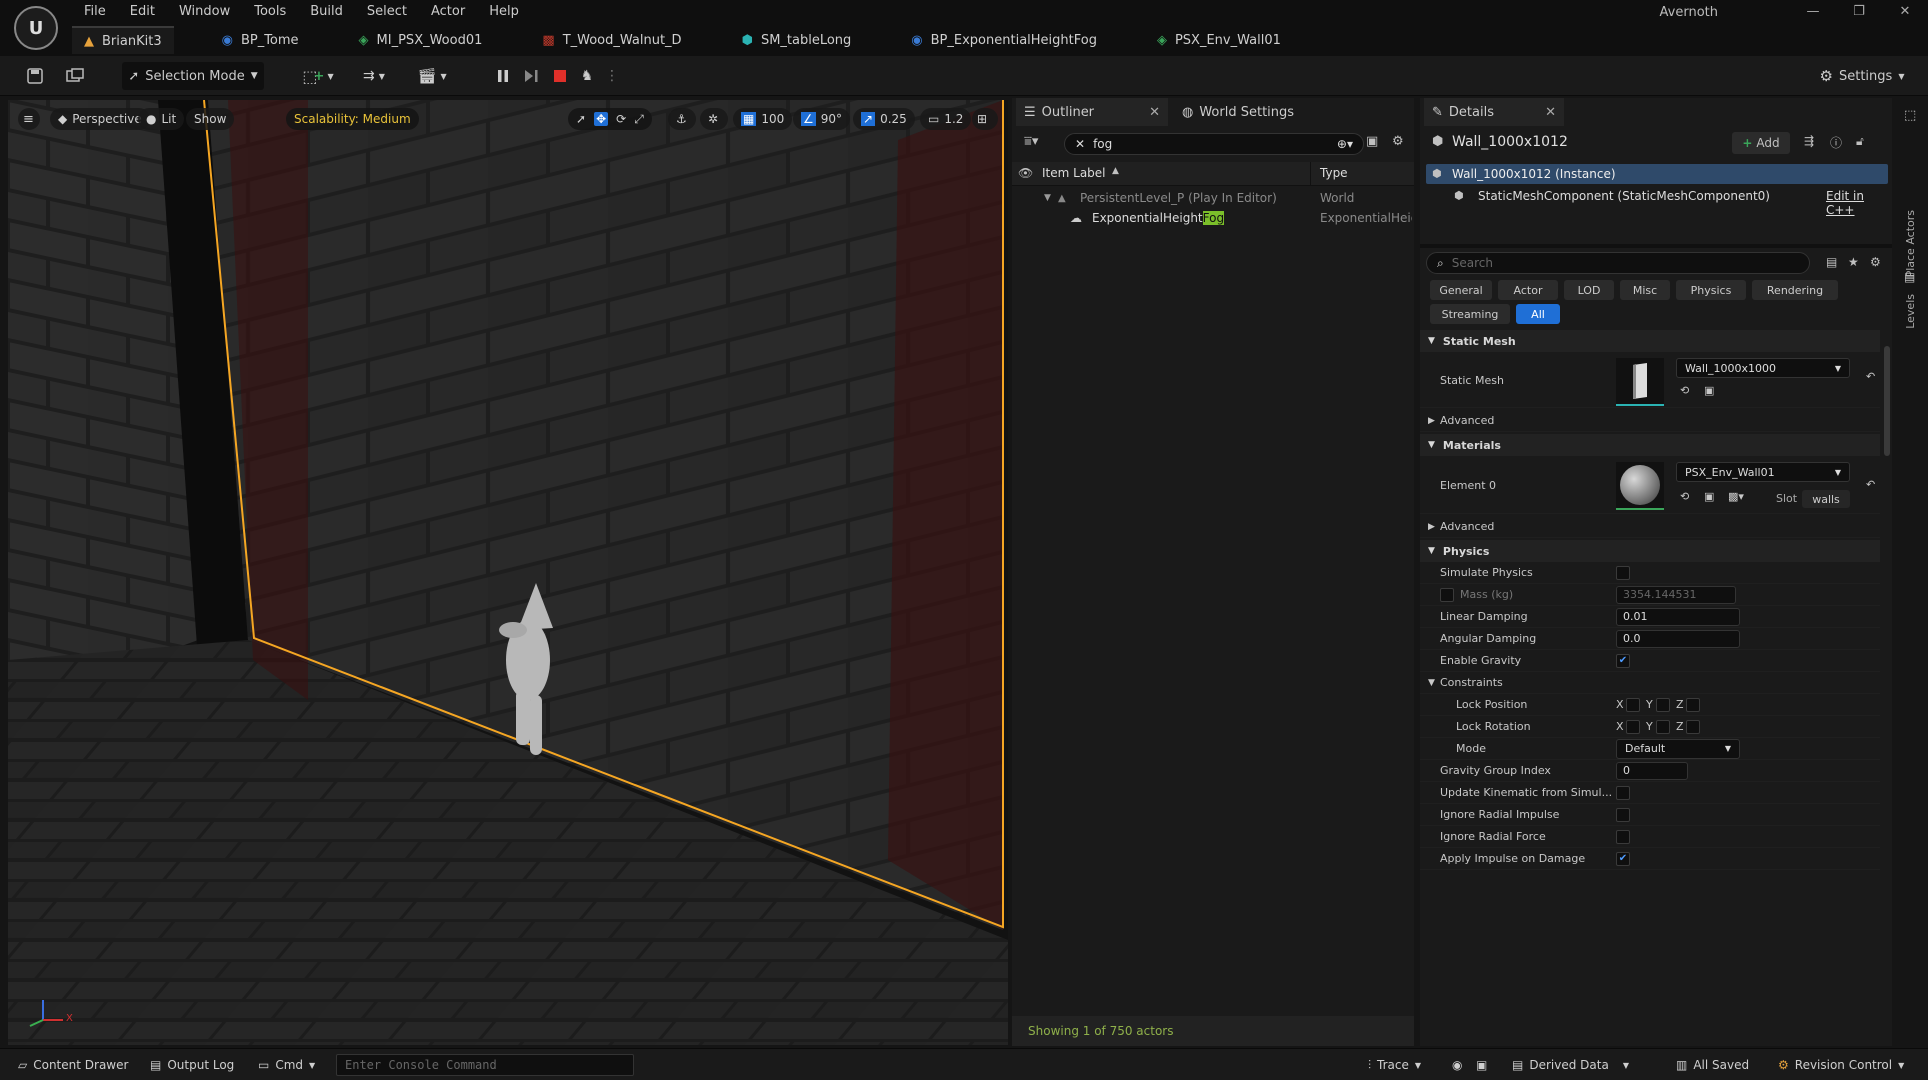 This screenshot has height=1080, width=1928. I want to click on blueprint-menu-icon: ⇉ ▼, so click(374, 76).